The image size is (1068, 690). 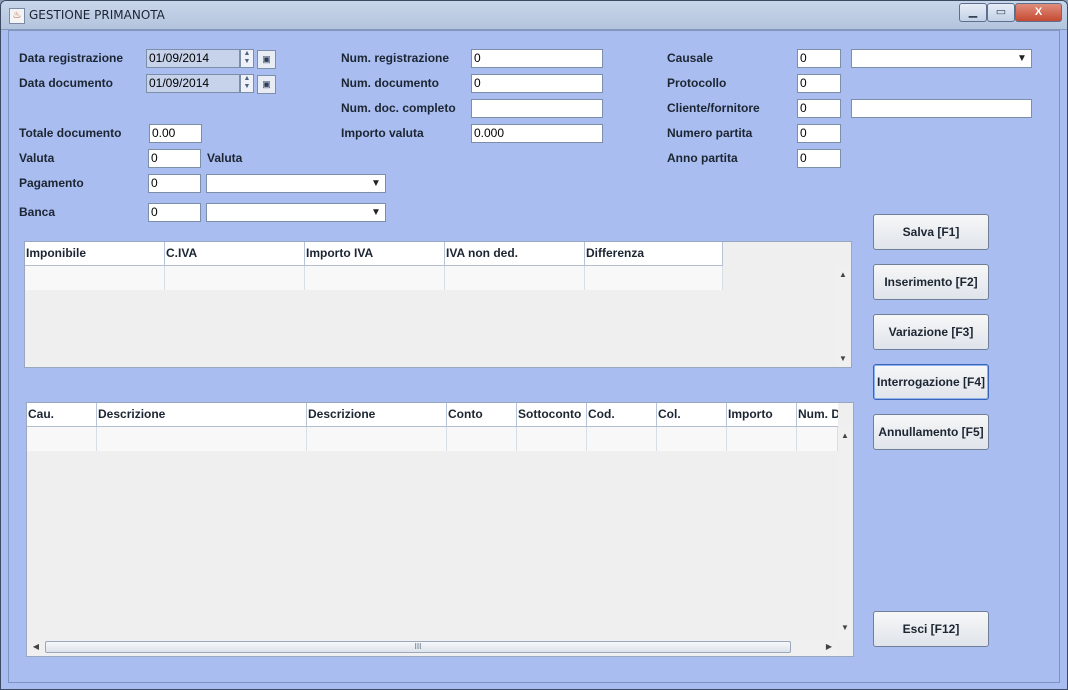 I want to click on inserimento-button: Inserimento [F2], so click(x=931, y=282).